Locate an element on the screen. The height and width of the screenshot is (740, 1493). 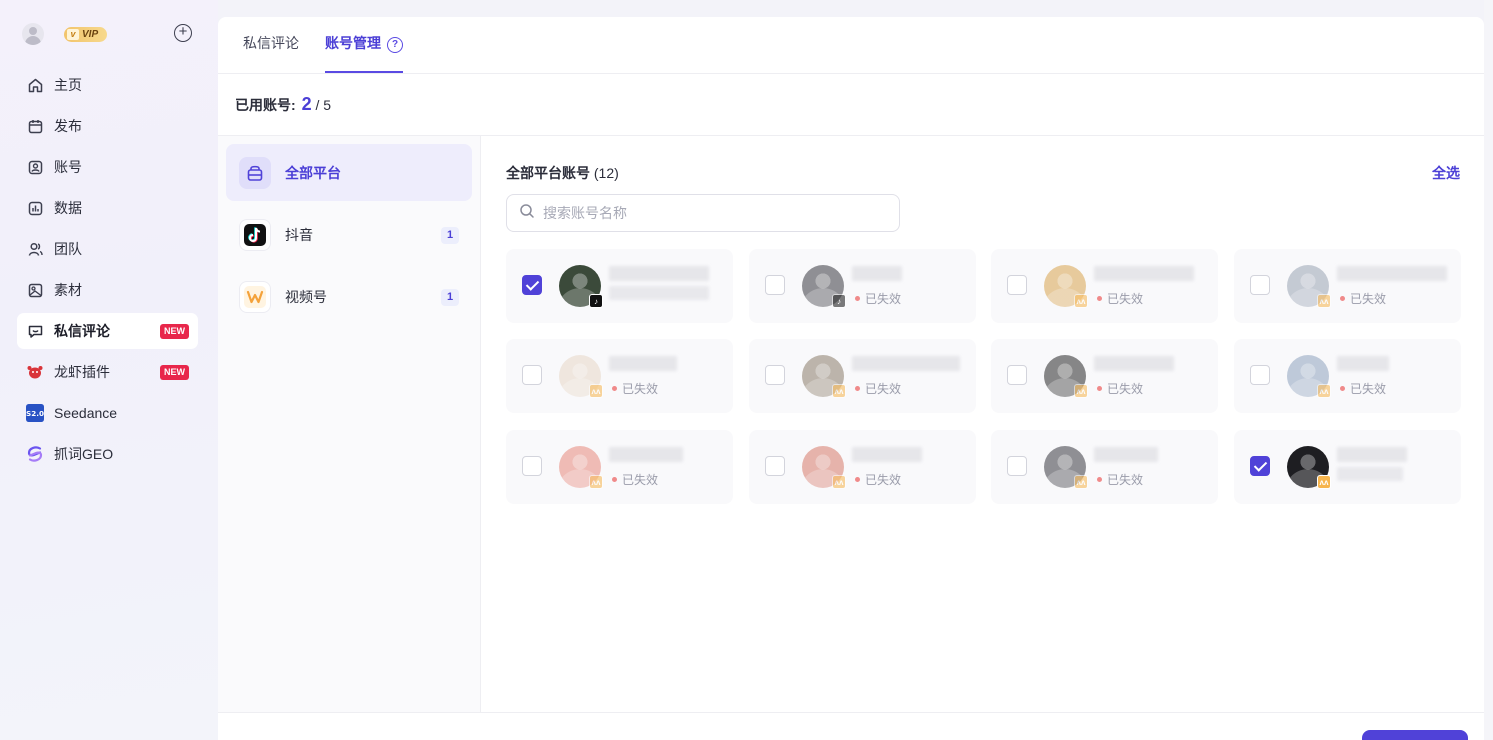
tab-messages: 私信评论 is located at coordinates (271, 45).